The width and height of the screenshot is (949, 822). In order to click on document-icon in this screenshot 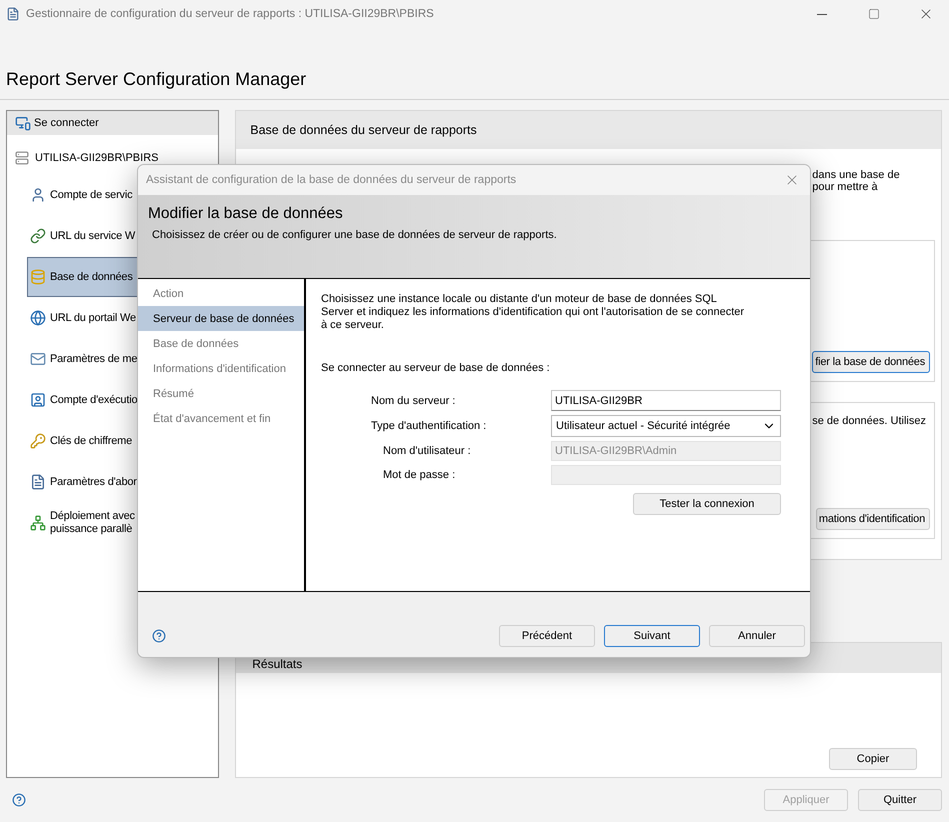, I will do `click(38, 482)`.